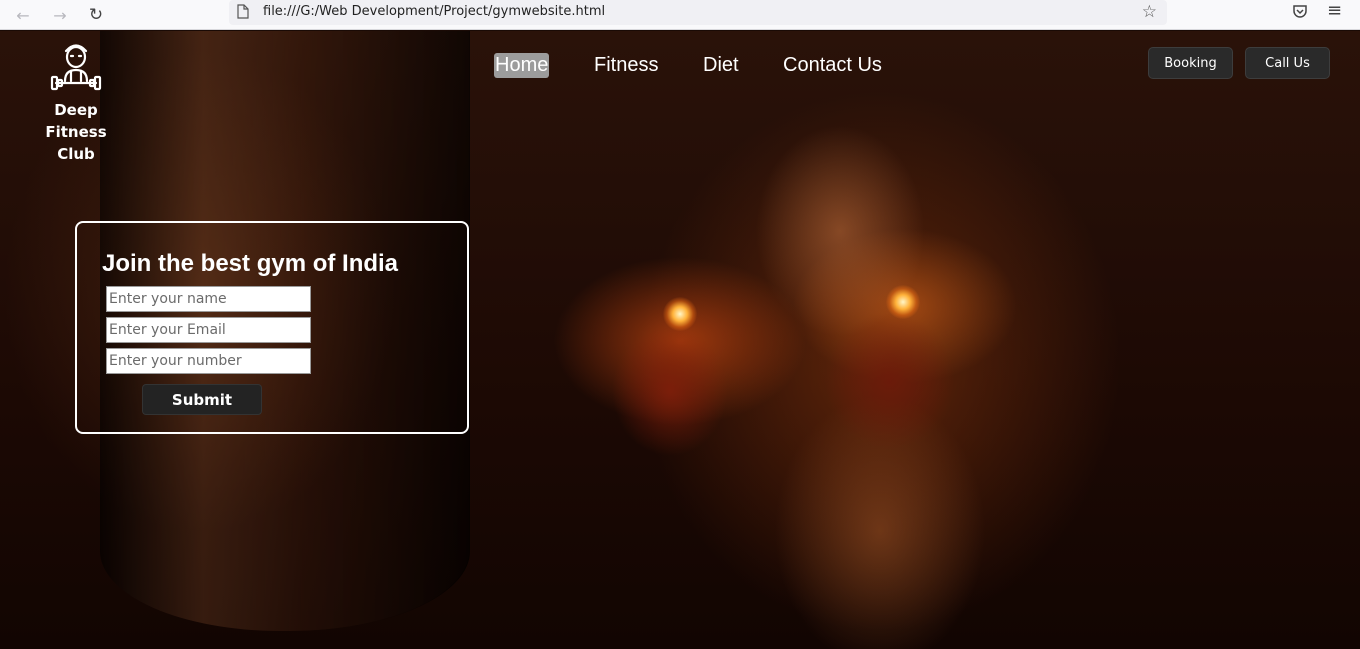 The width and height of the screenshot is (1360, 649). What do you see at coordinates (208, 330) in the screenshot?
I see `email-input` at bounding box center [208, 330].